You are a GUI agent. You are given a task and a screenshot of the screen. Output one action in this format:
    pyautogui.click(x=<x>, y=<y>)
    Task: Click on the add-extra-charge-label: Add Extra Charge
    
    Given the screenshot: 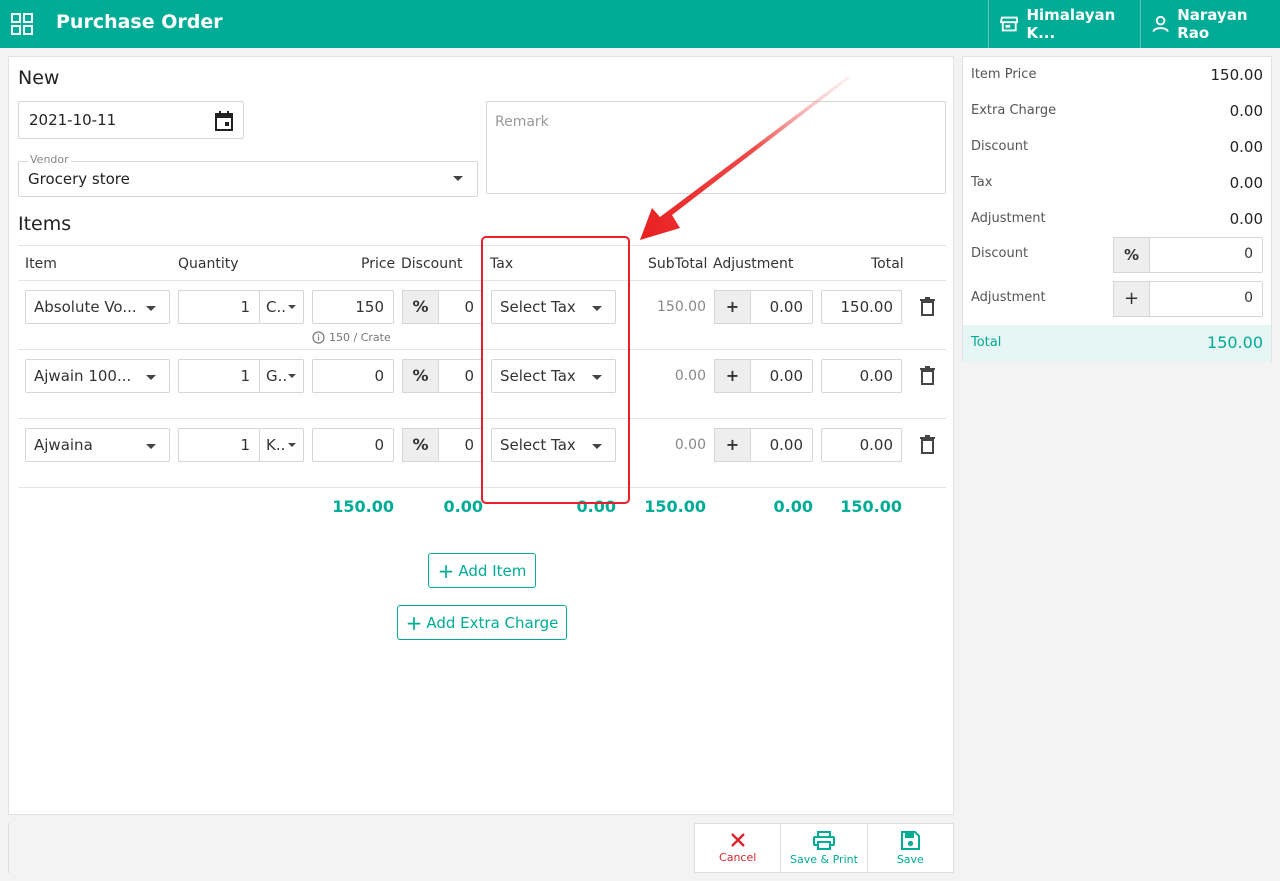 What is the action you would take?
    pyautogui.click(x=492, y=622)
    